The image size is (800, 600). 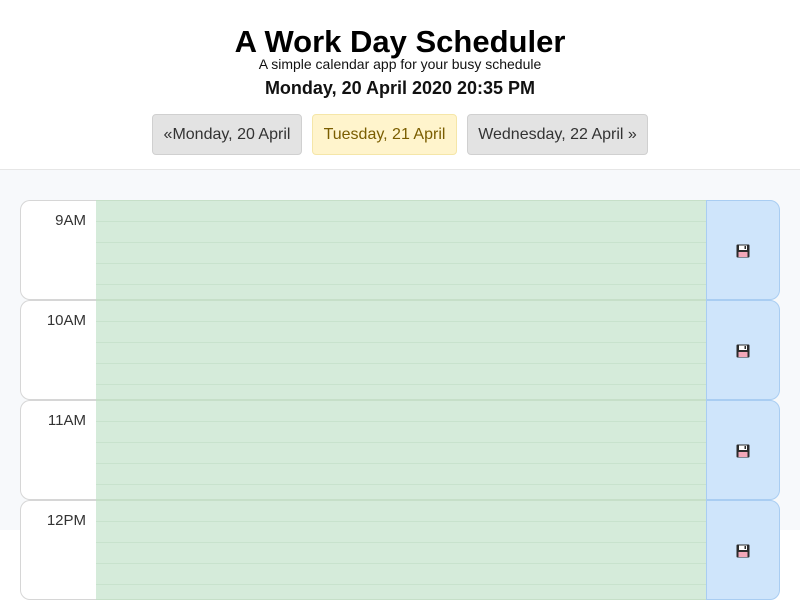 I want to click on hour-label: 9AM, so click(x=58, y=250).